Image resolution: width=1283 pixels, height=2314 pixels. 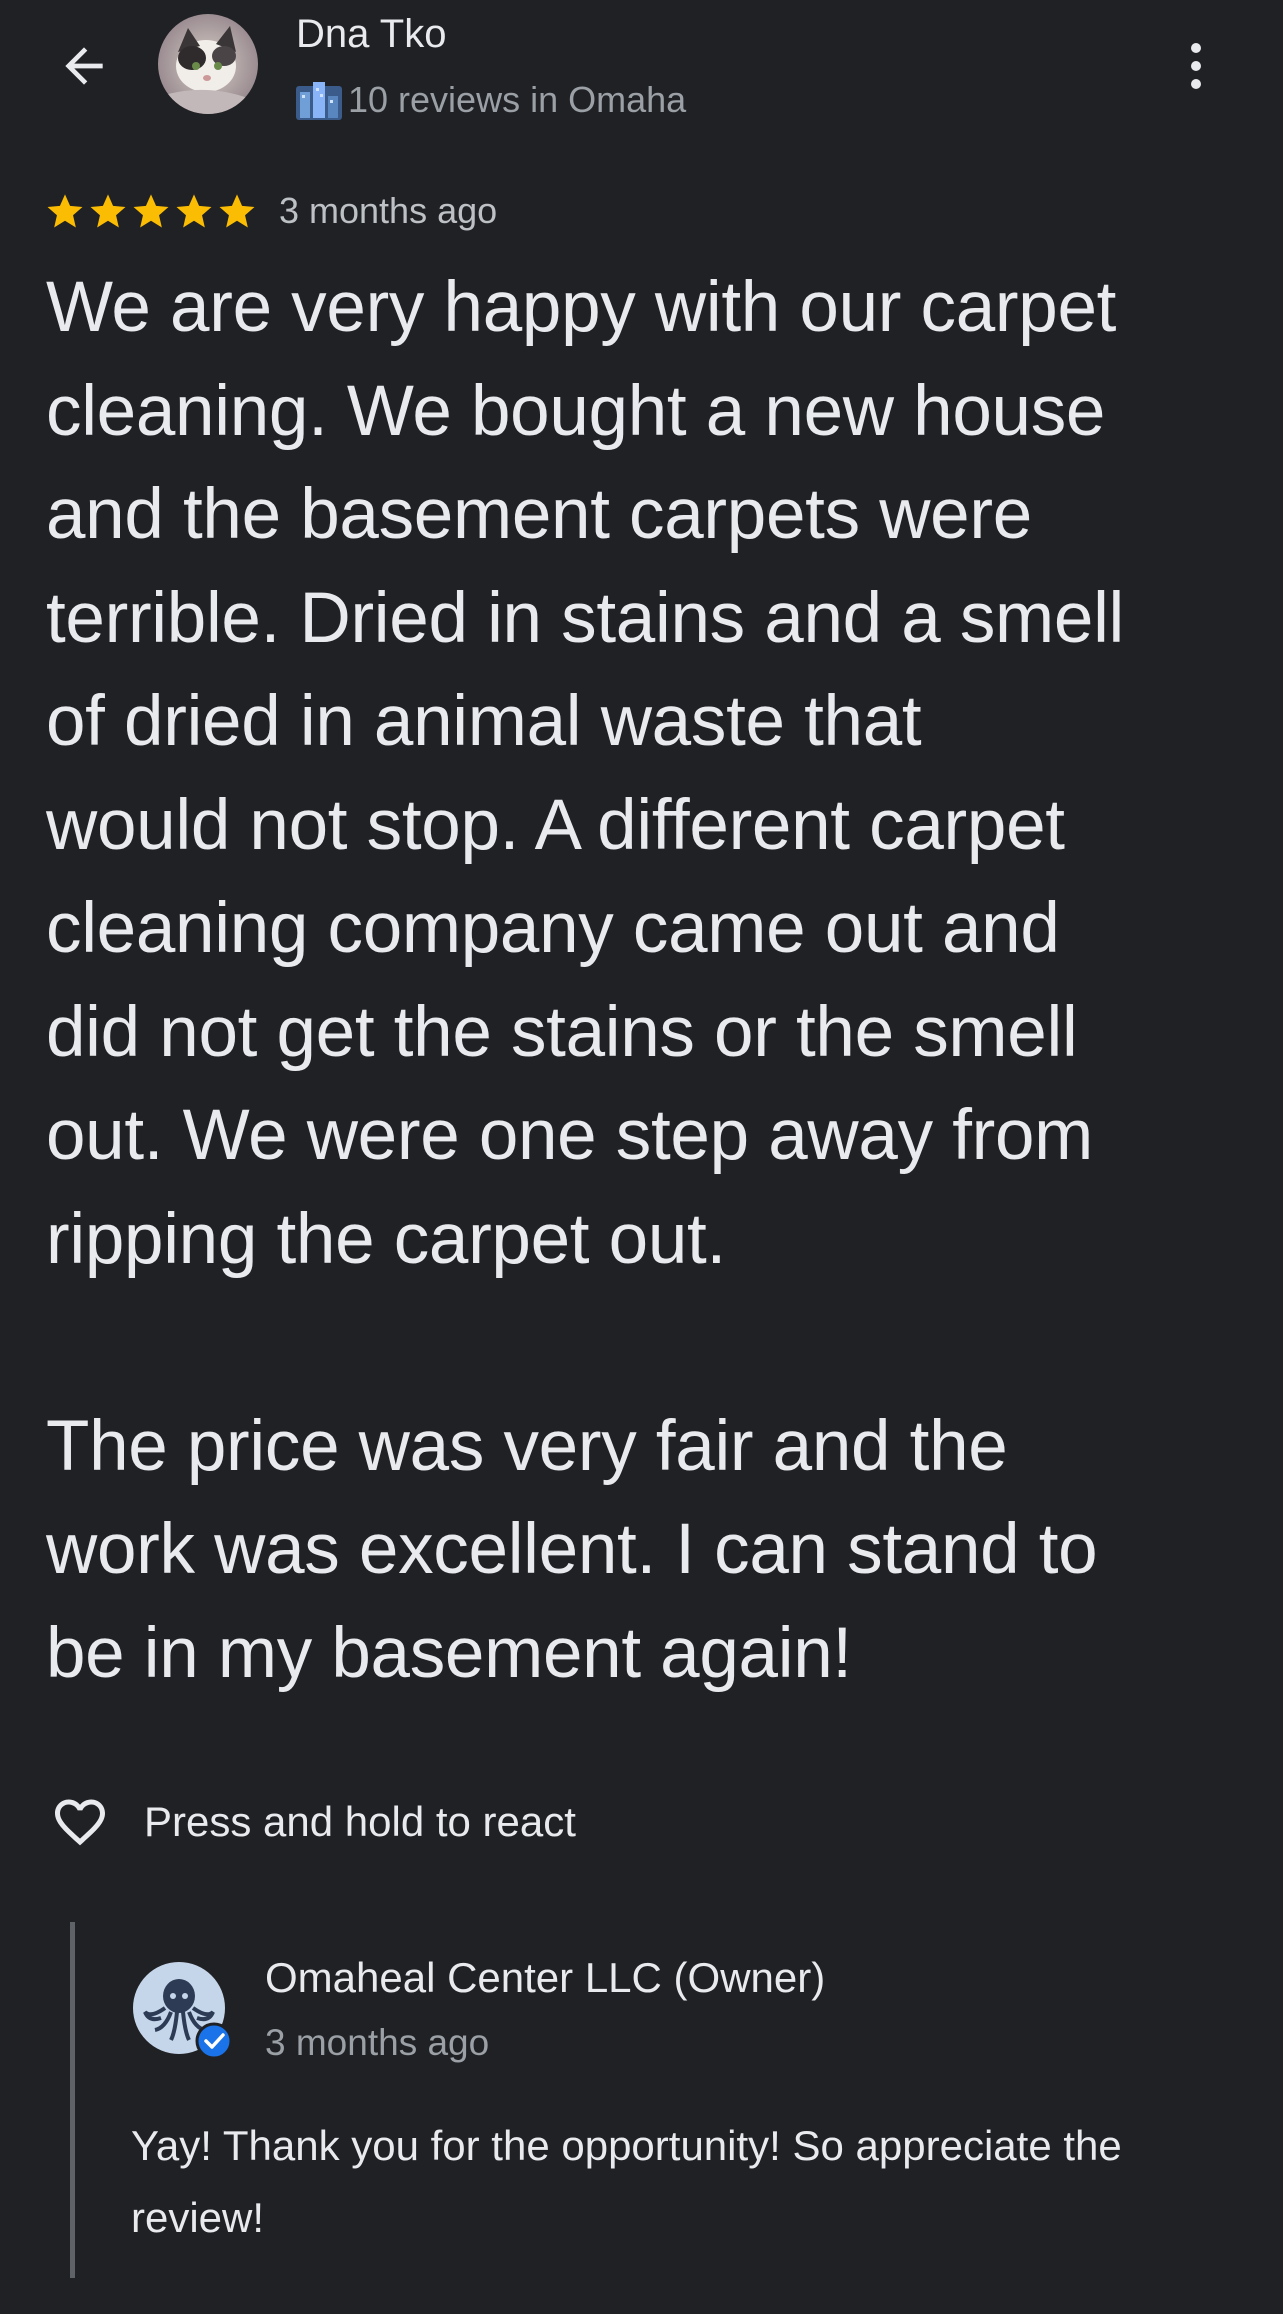 I want to click on review-text-line, so click(x=651, y=1343).